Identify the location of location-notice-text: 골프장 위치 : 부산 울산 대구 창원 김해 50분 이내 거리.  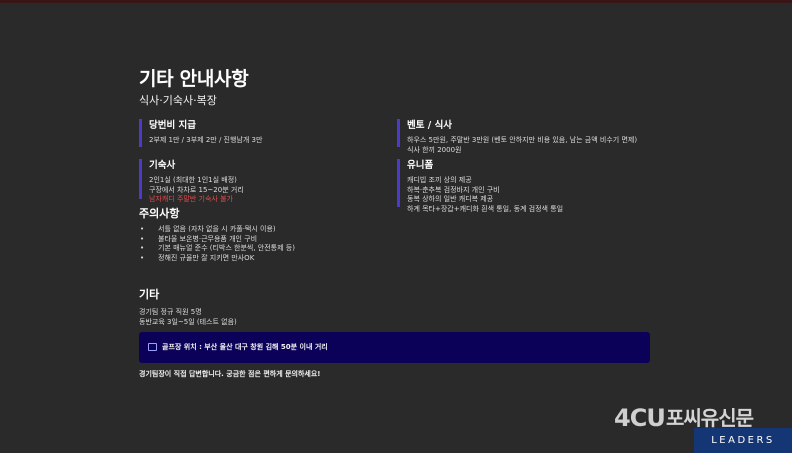
(245, 347).